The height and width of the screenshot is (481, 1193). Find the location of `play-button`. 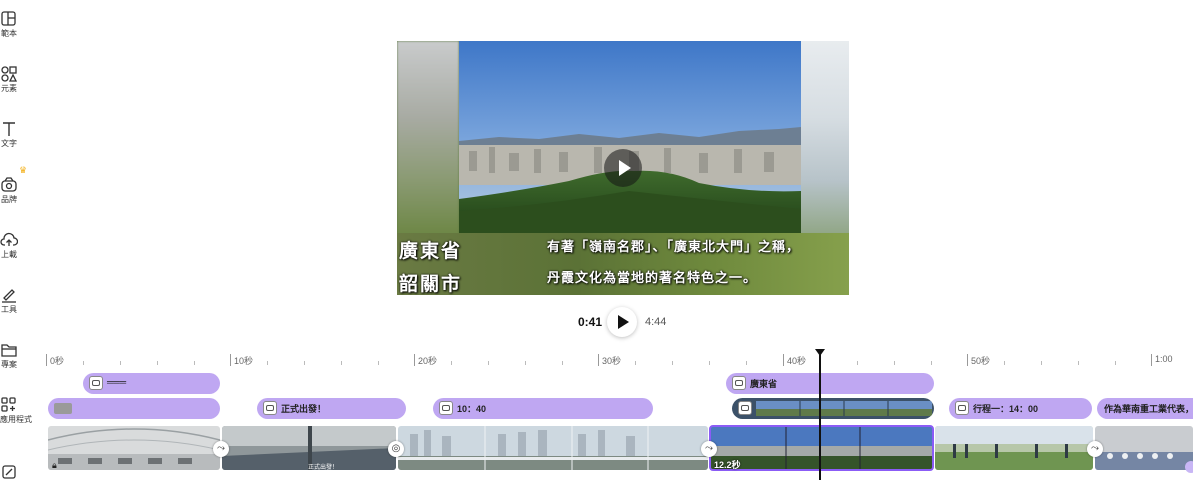

play-button is located at coordinates (622, 322).